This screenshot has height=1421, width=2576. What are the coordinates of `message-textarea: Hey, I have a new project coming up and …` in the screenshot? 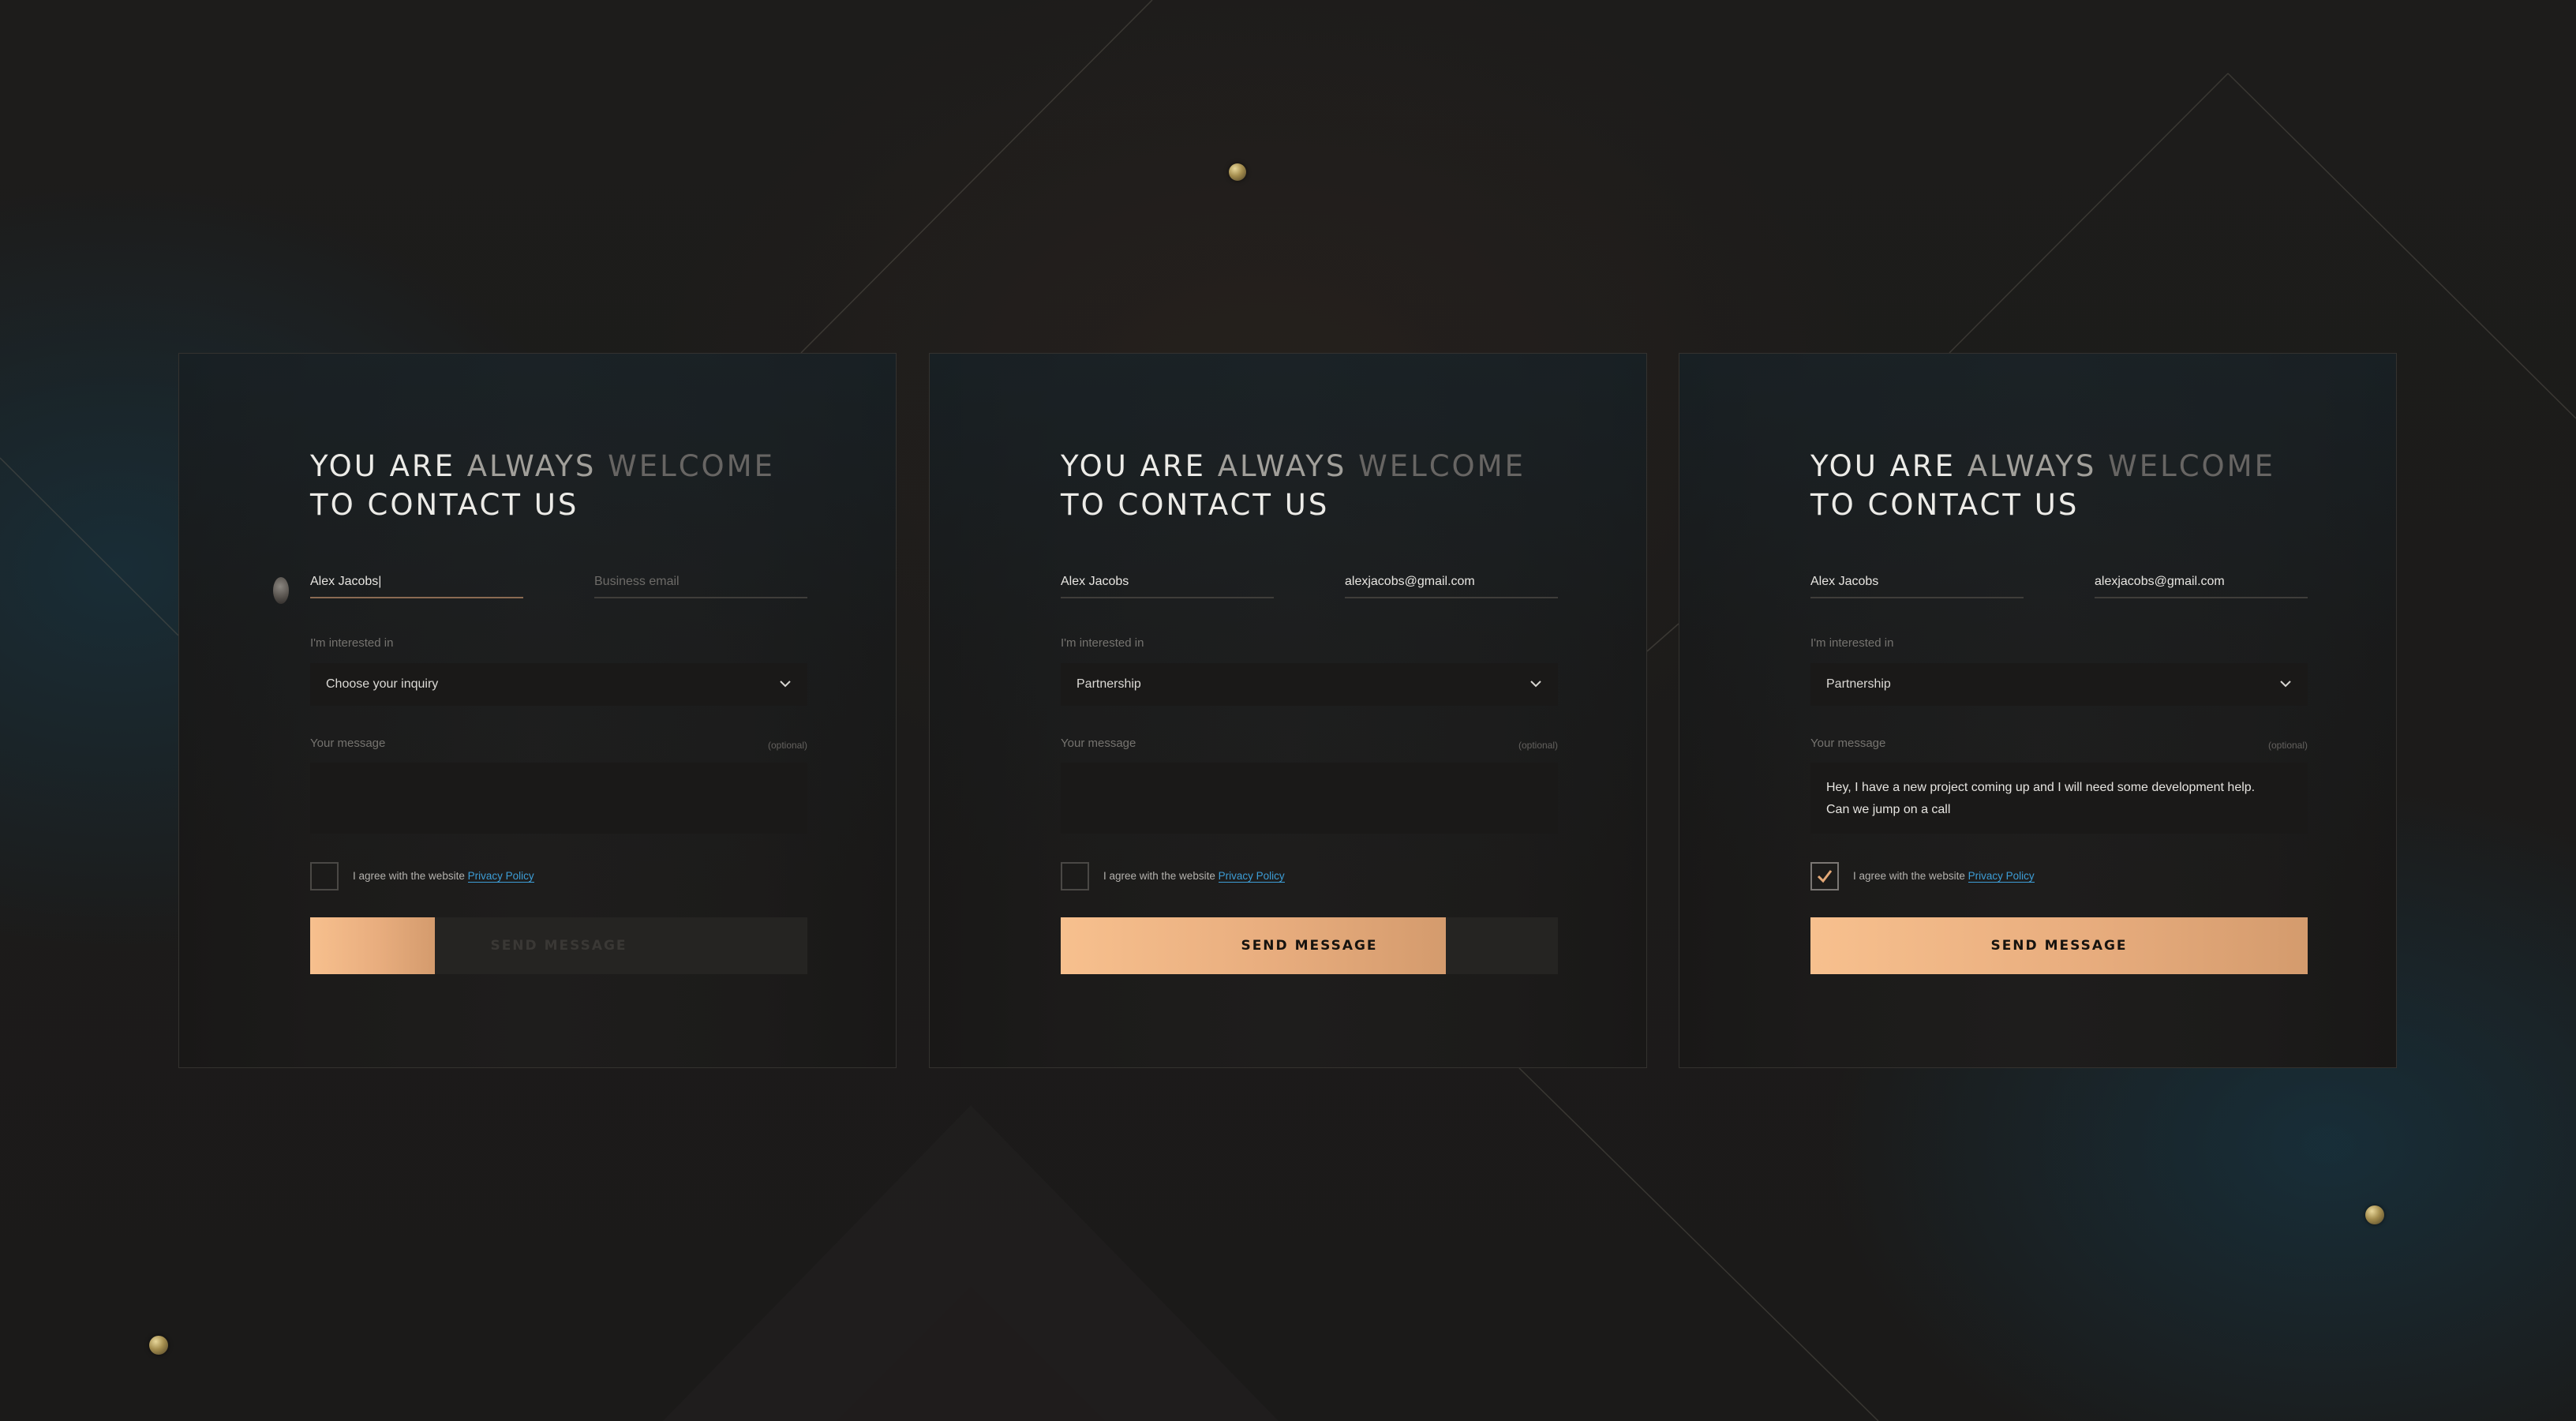 It's located at (2059, 798).